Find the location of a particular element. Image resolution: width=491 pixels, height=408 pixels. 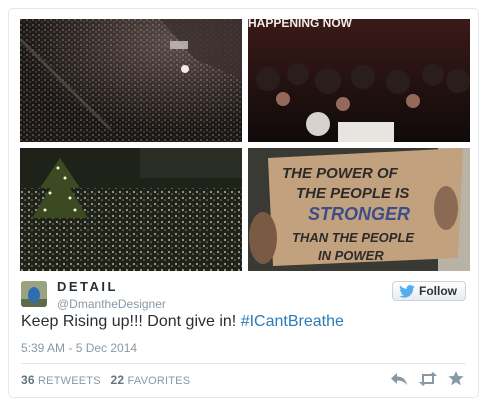

follow-label: Follow is located at coordinates (438, 291).